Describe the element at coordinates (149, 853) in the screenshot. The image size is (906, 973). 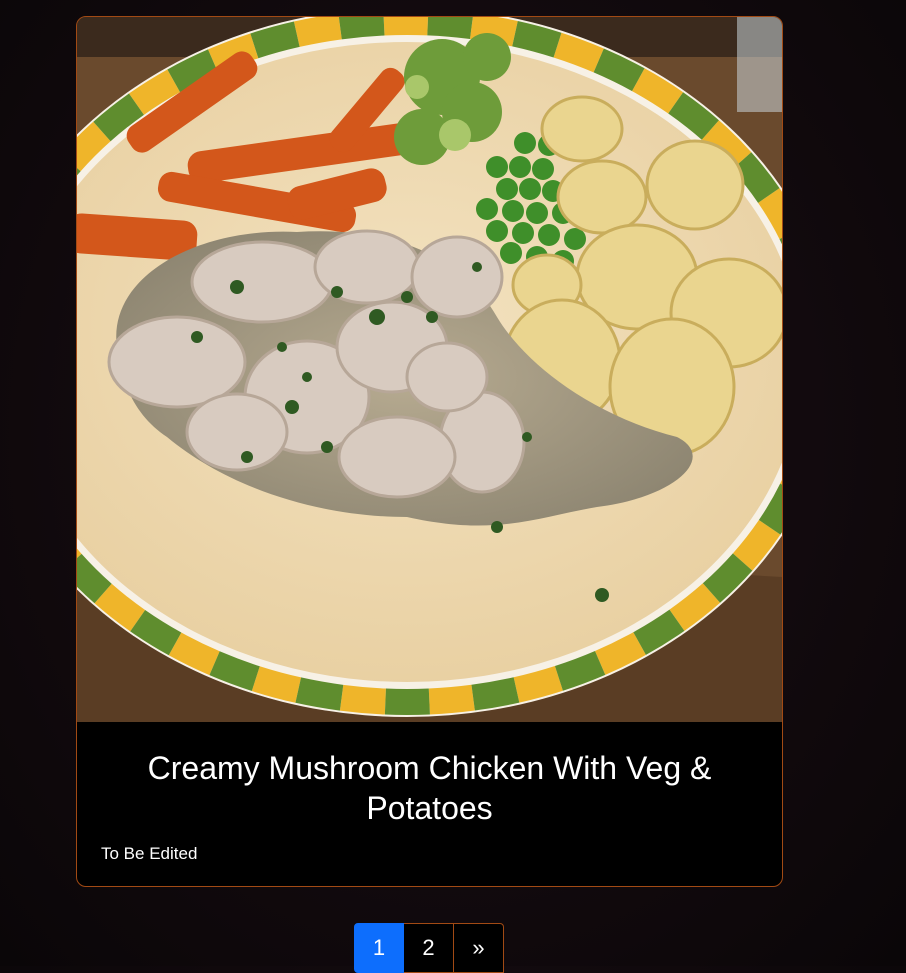
I see `recipe-description: To Be Edited` at that location.